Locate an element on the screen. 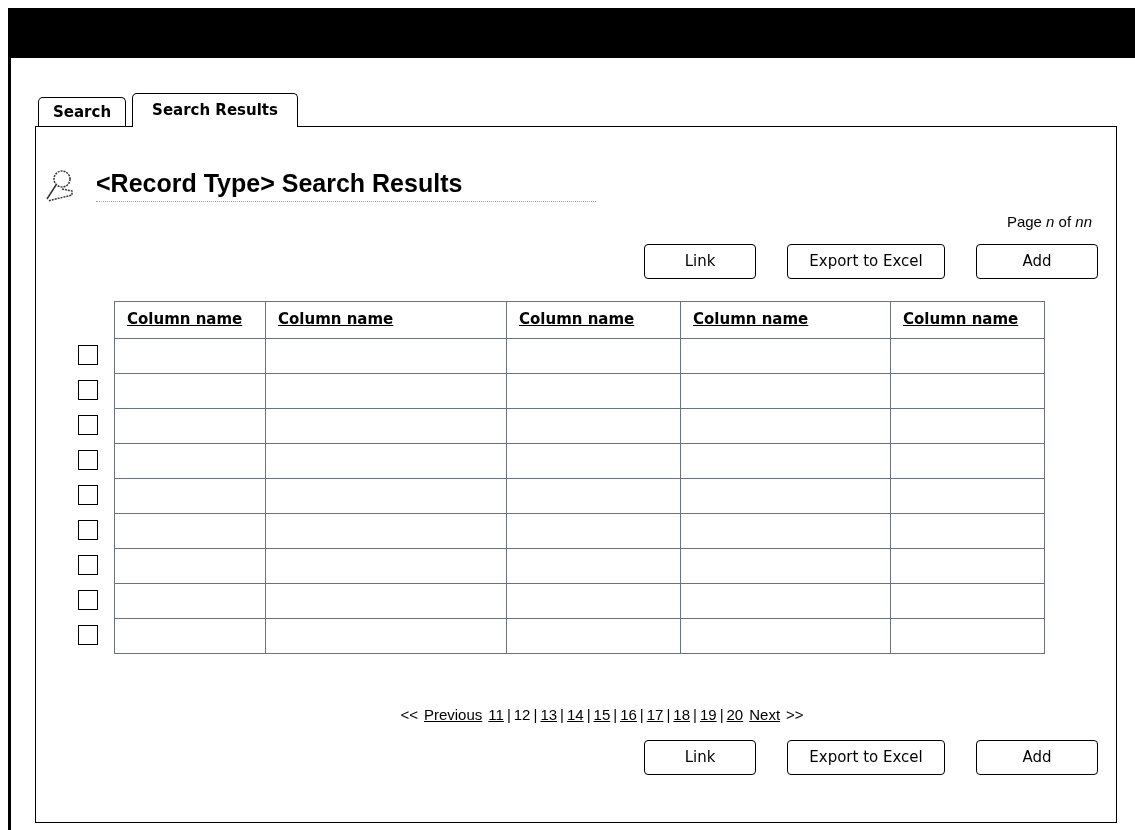  page-link: 15 is located at coordinates (602, 714).